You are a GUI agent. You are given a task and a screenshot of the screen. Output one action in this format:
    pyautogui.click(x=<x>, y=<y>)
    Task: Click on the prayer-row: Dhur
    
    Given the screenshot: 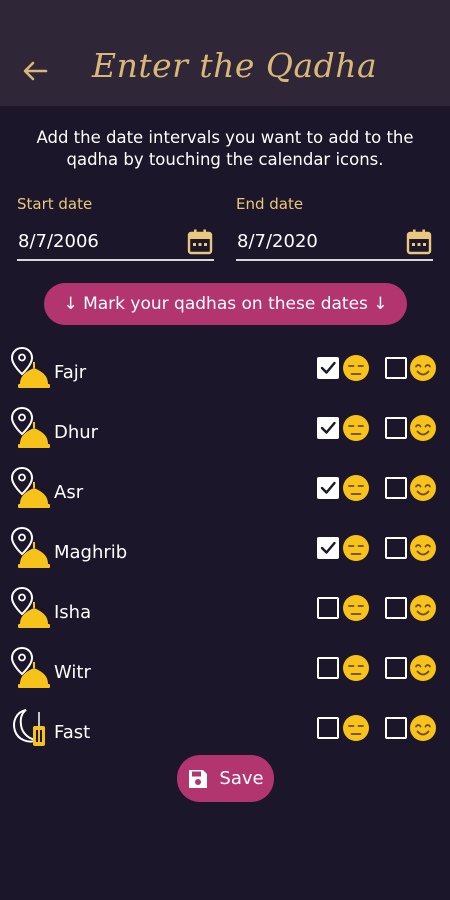 What is the action you would take?
    pyautogui.click(x=225, y=434)
    